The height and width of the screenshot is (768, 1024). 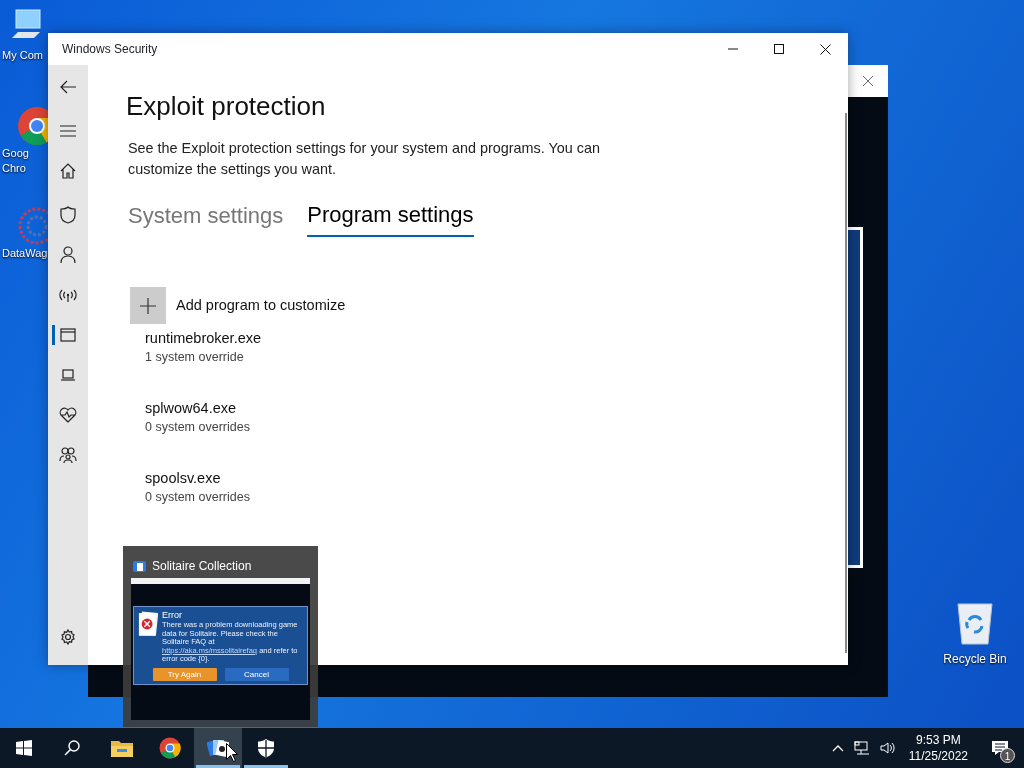 I want to click on heart-icon, so click(x=68, y=415).